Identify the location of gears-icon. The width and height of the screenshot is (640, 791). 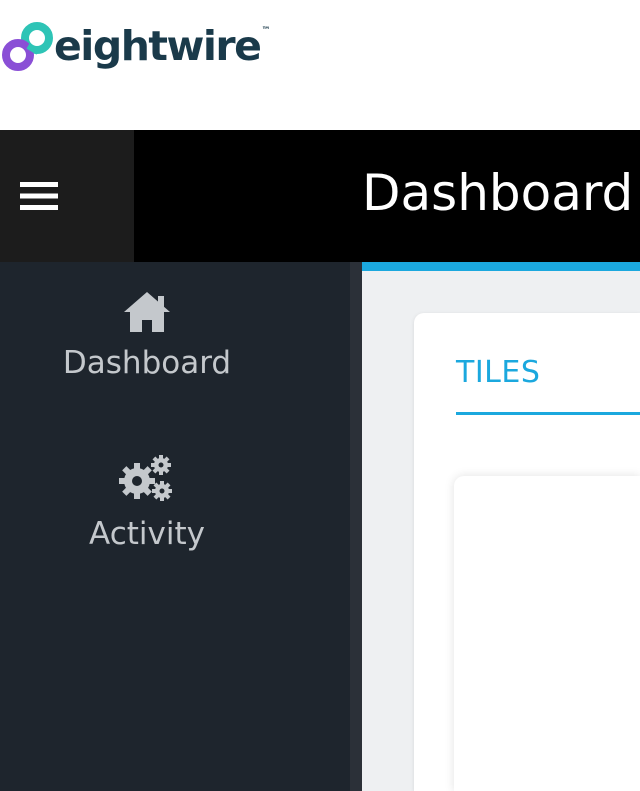
(145, 478).